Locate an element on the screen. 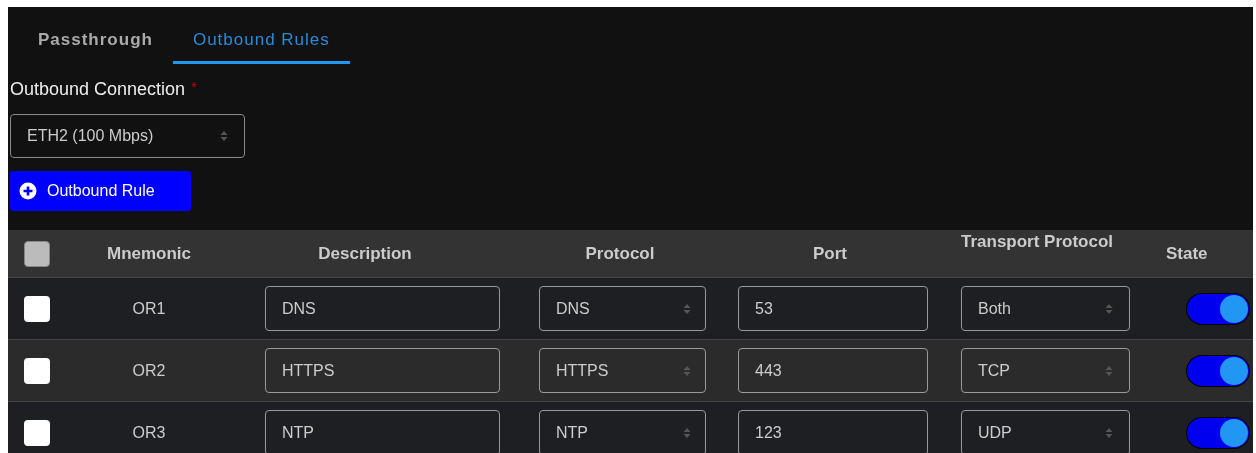 The height and width of the screenshot is (453, 1256). protocol-select: NTP is located at coordinates (622, 431).